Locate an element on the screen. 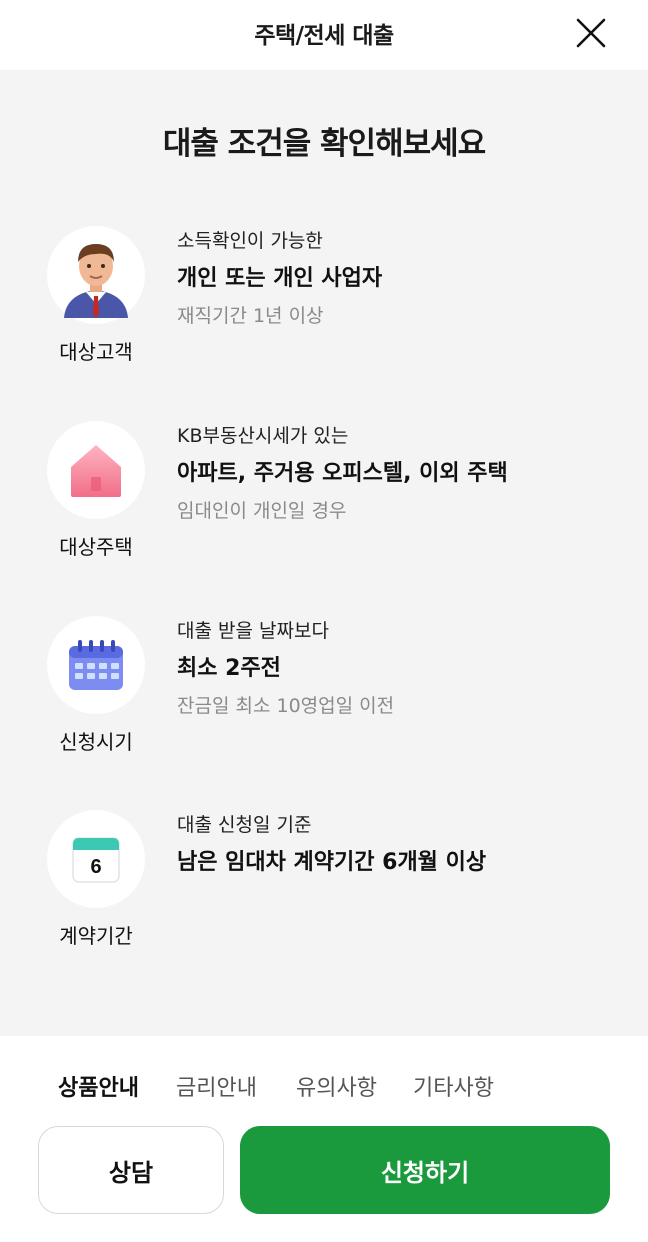 The image size is (648, 1242). page-title: 주택/전세 대출 is located at coordinates (324, 36).